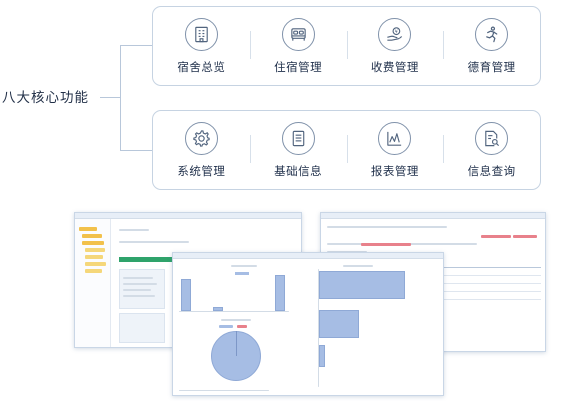 This screenshot has height=401, width=576. What do you see at coordinates (136, 45) in the screenshot?
I see `connector-line-top` at bounding box center [136, 45].